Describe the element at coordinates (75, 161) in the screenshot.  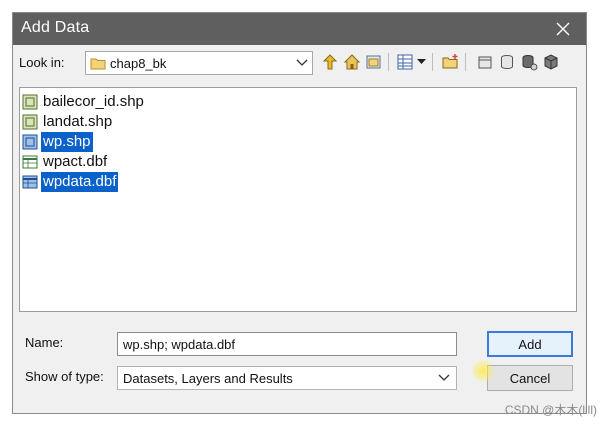
I see `file-name: wpact.dbf` at that location.